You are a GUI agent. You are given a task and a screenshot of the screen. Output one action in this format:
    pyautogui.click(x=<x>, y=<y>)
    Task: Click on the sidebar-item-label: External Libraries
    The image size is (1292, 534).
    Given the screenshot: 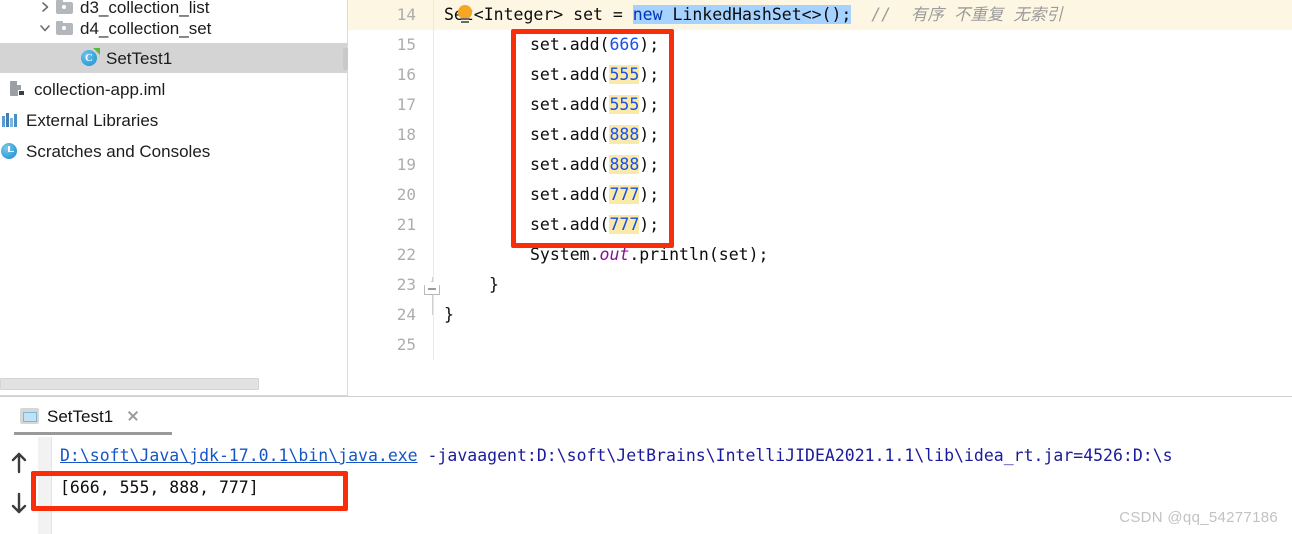 What is the action you would take?
    pyautogui.click(x=92, y=120)
    